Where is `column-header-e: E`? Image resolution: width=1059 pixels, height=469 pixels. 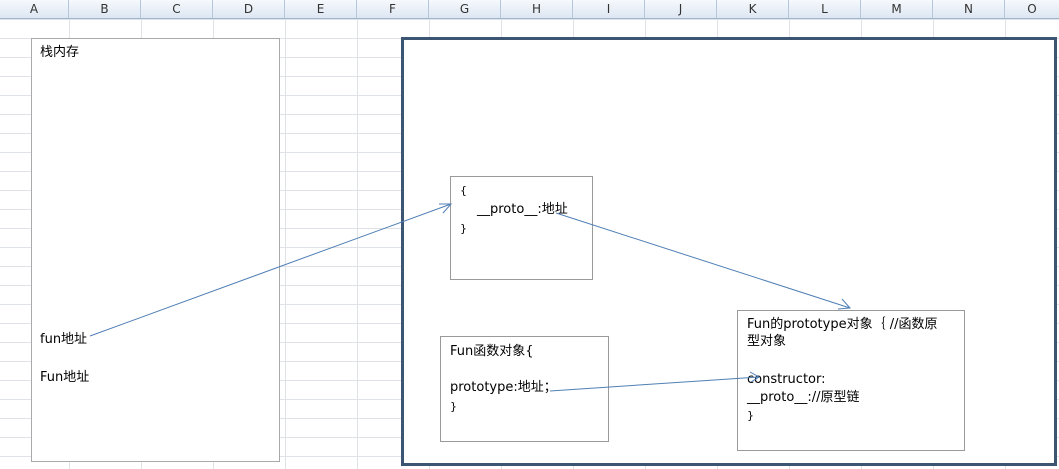 column-header-e: E is located at coordinates (321, 9).